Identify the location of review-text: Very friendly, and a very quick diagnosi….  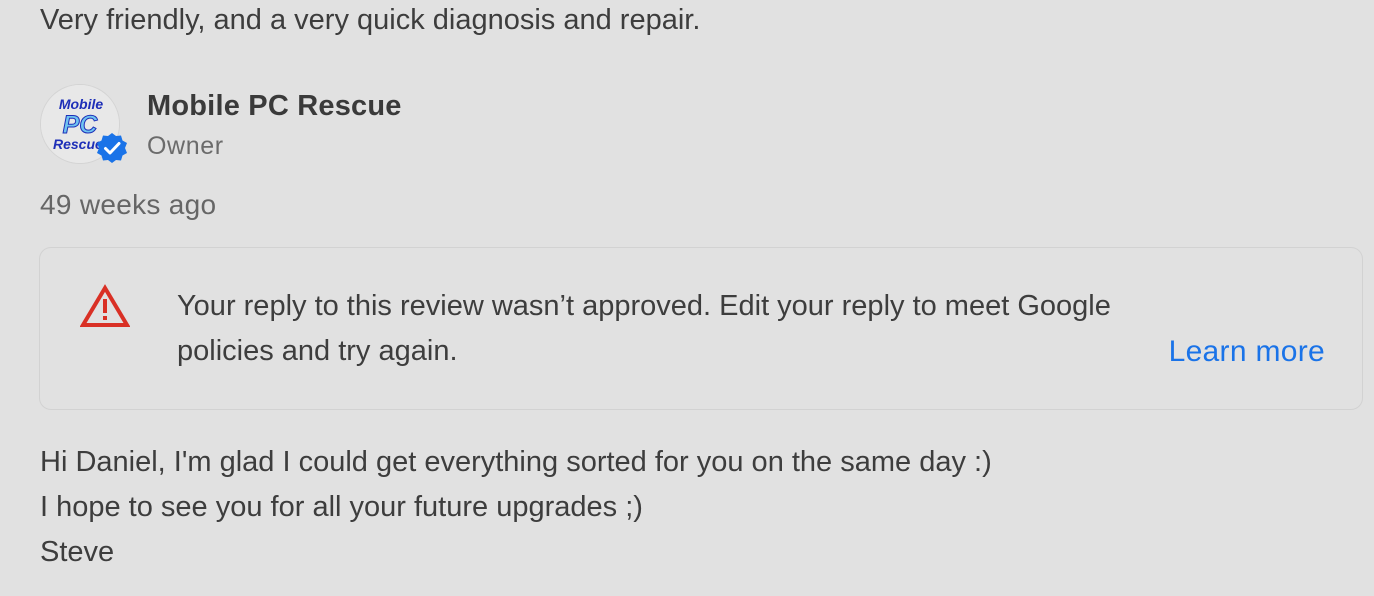
(370, 20).